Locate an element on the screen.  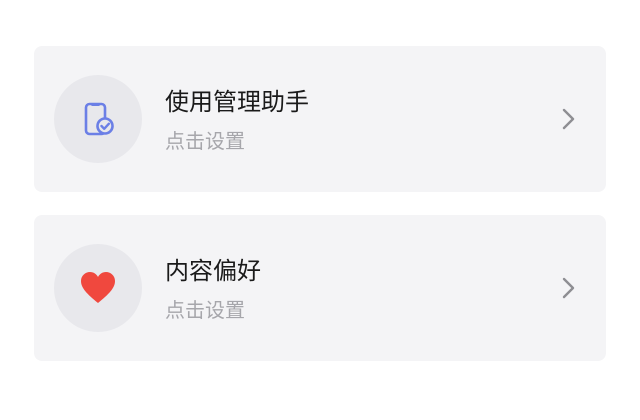
item-title: 使用管理助手 is located at coordinates (237, 102).